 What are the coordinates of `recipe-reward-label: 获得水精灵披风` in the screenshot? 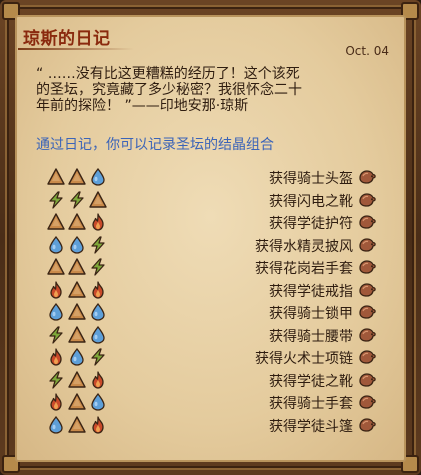 It's located at (304, 246).